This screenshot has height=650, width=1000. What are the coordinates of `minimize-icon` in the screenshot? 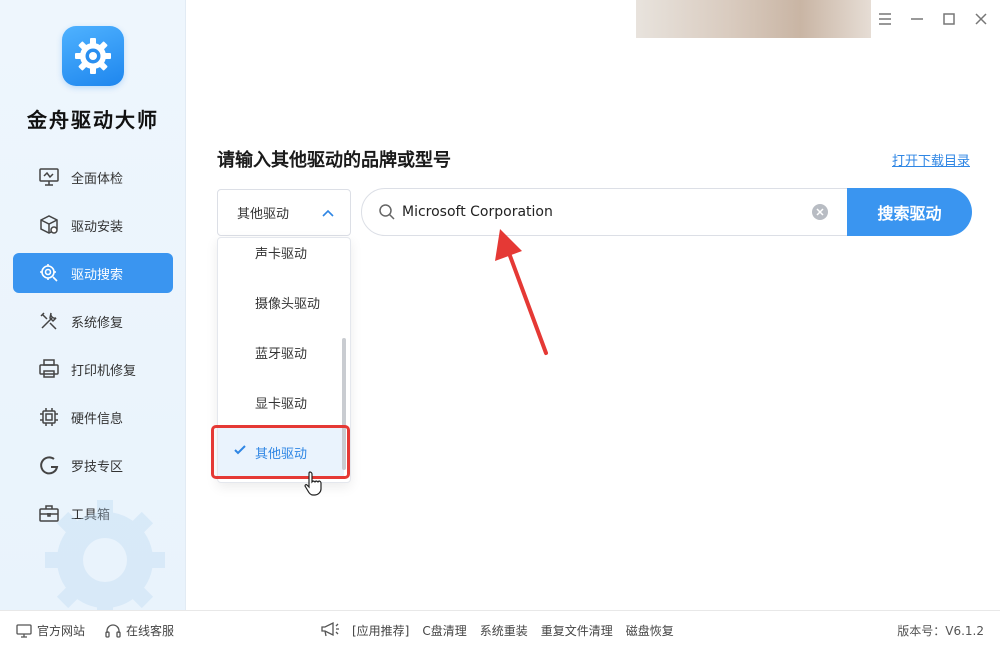 It's located at (917, 19).